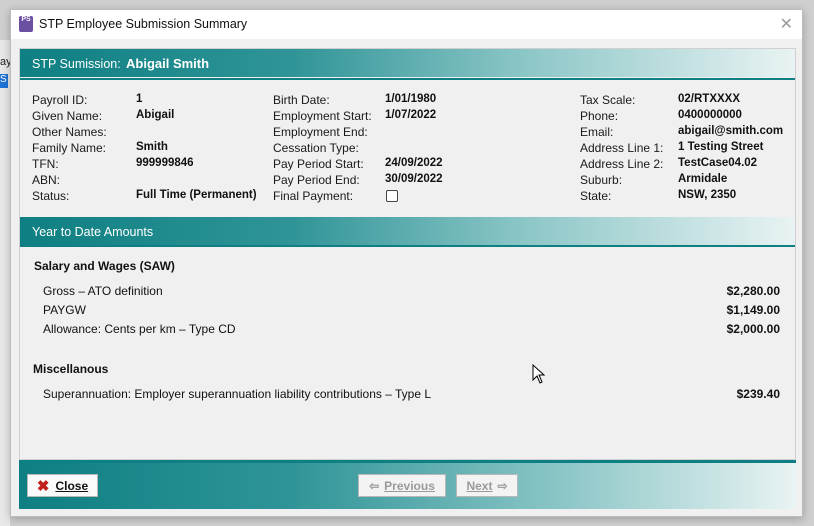 This screenshot has height=526, width=814. I want to click on gross-amount: $2,280.00, so click(753, 291).